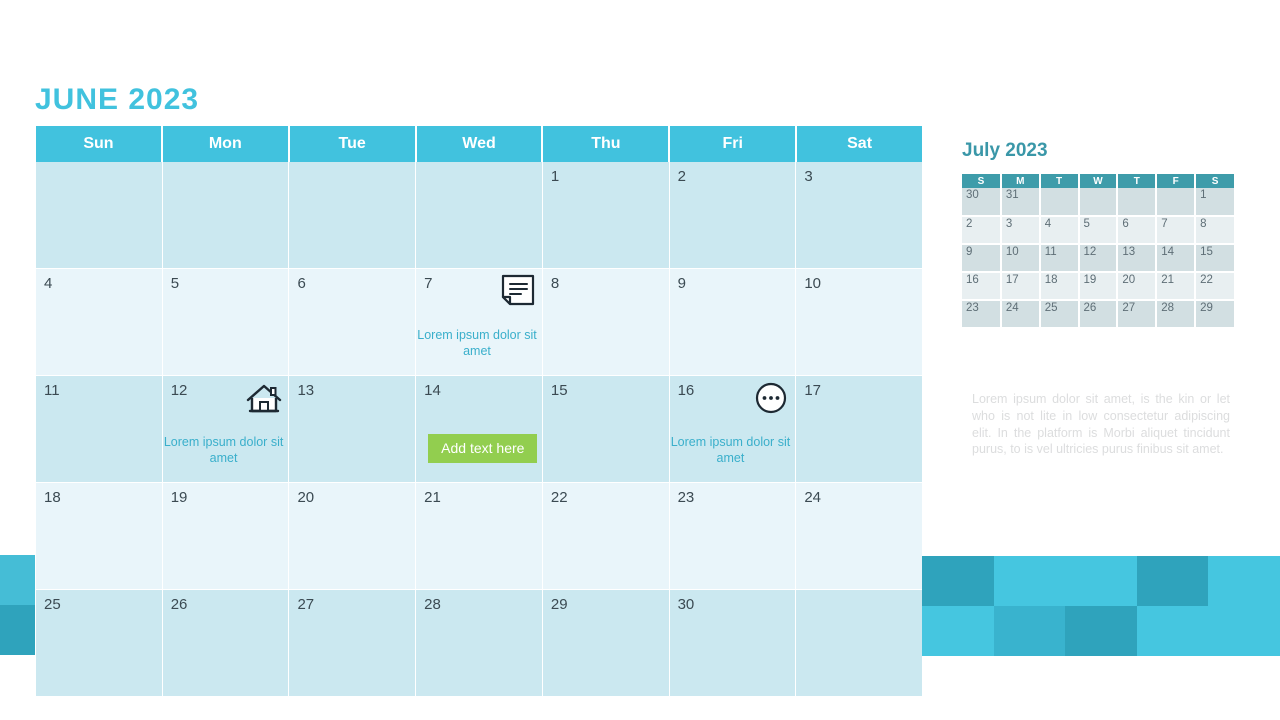 The width and height of the screenshot is (1280, 720). I want to click on calendar-day-cell-2: 2, so click(733, 215).